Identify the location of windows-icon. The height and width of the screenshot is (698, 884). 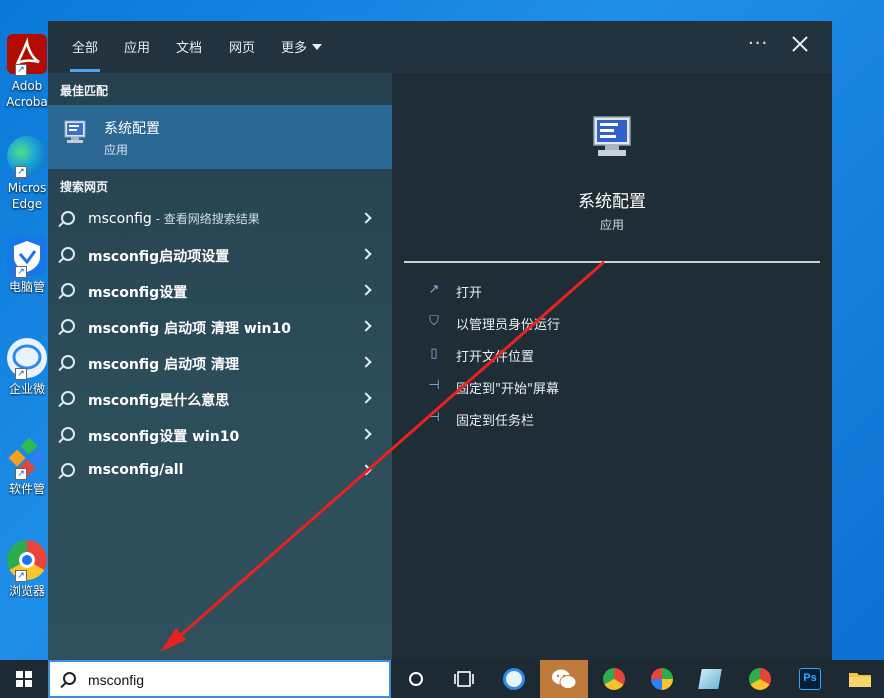
(24, 679).